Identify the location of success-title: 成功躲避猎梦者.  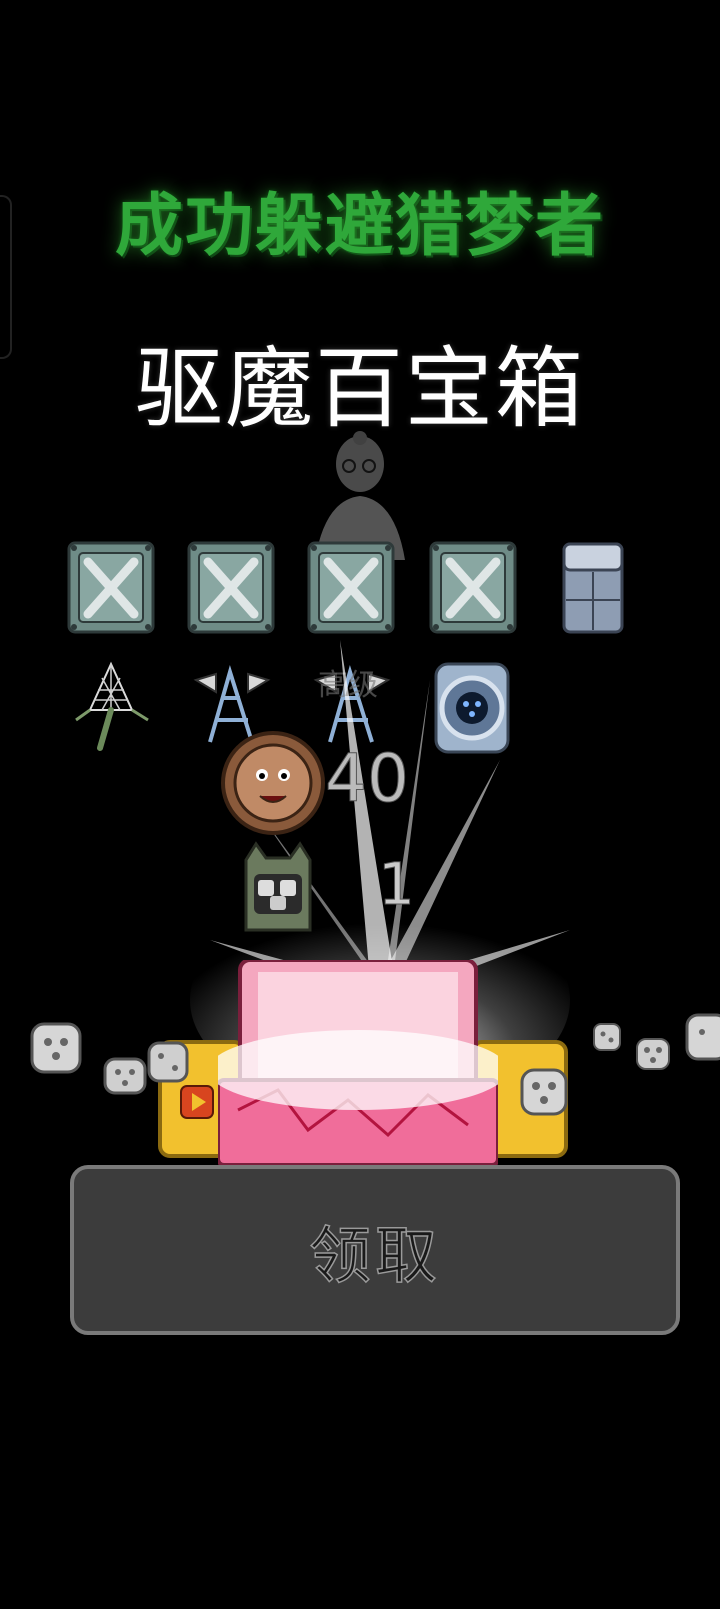
(359, 226).